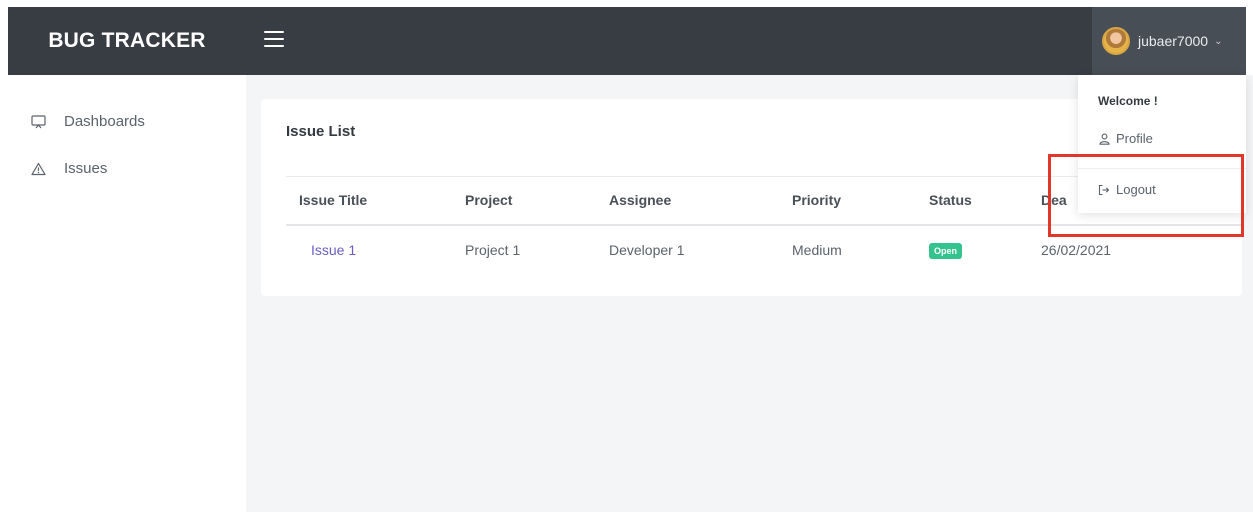 This screenshot has width=1253, height=512. Describe the element at coordinates (764, 225) in the screenshot. I see `table-body-divider` at that location.